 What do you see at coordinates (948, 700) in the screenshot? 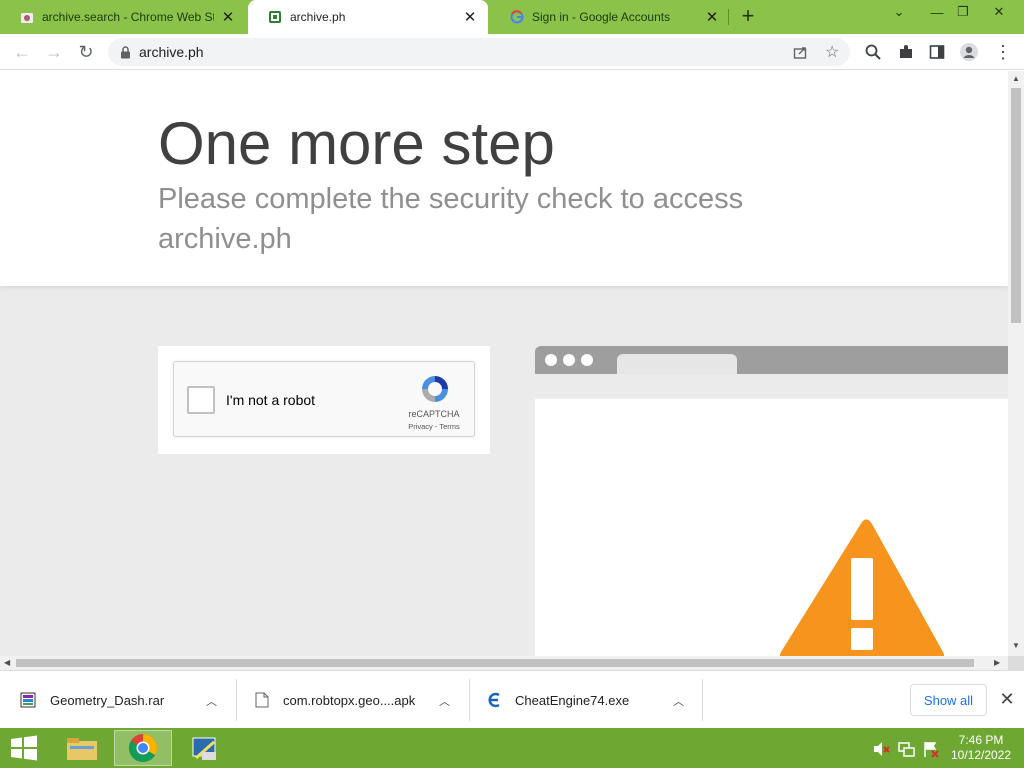
I see `show-all-downloads-button: Show all` at bounding box center [948, 700].